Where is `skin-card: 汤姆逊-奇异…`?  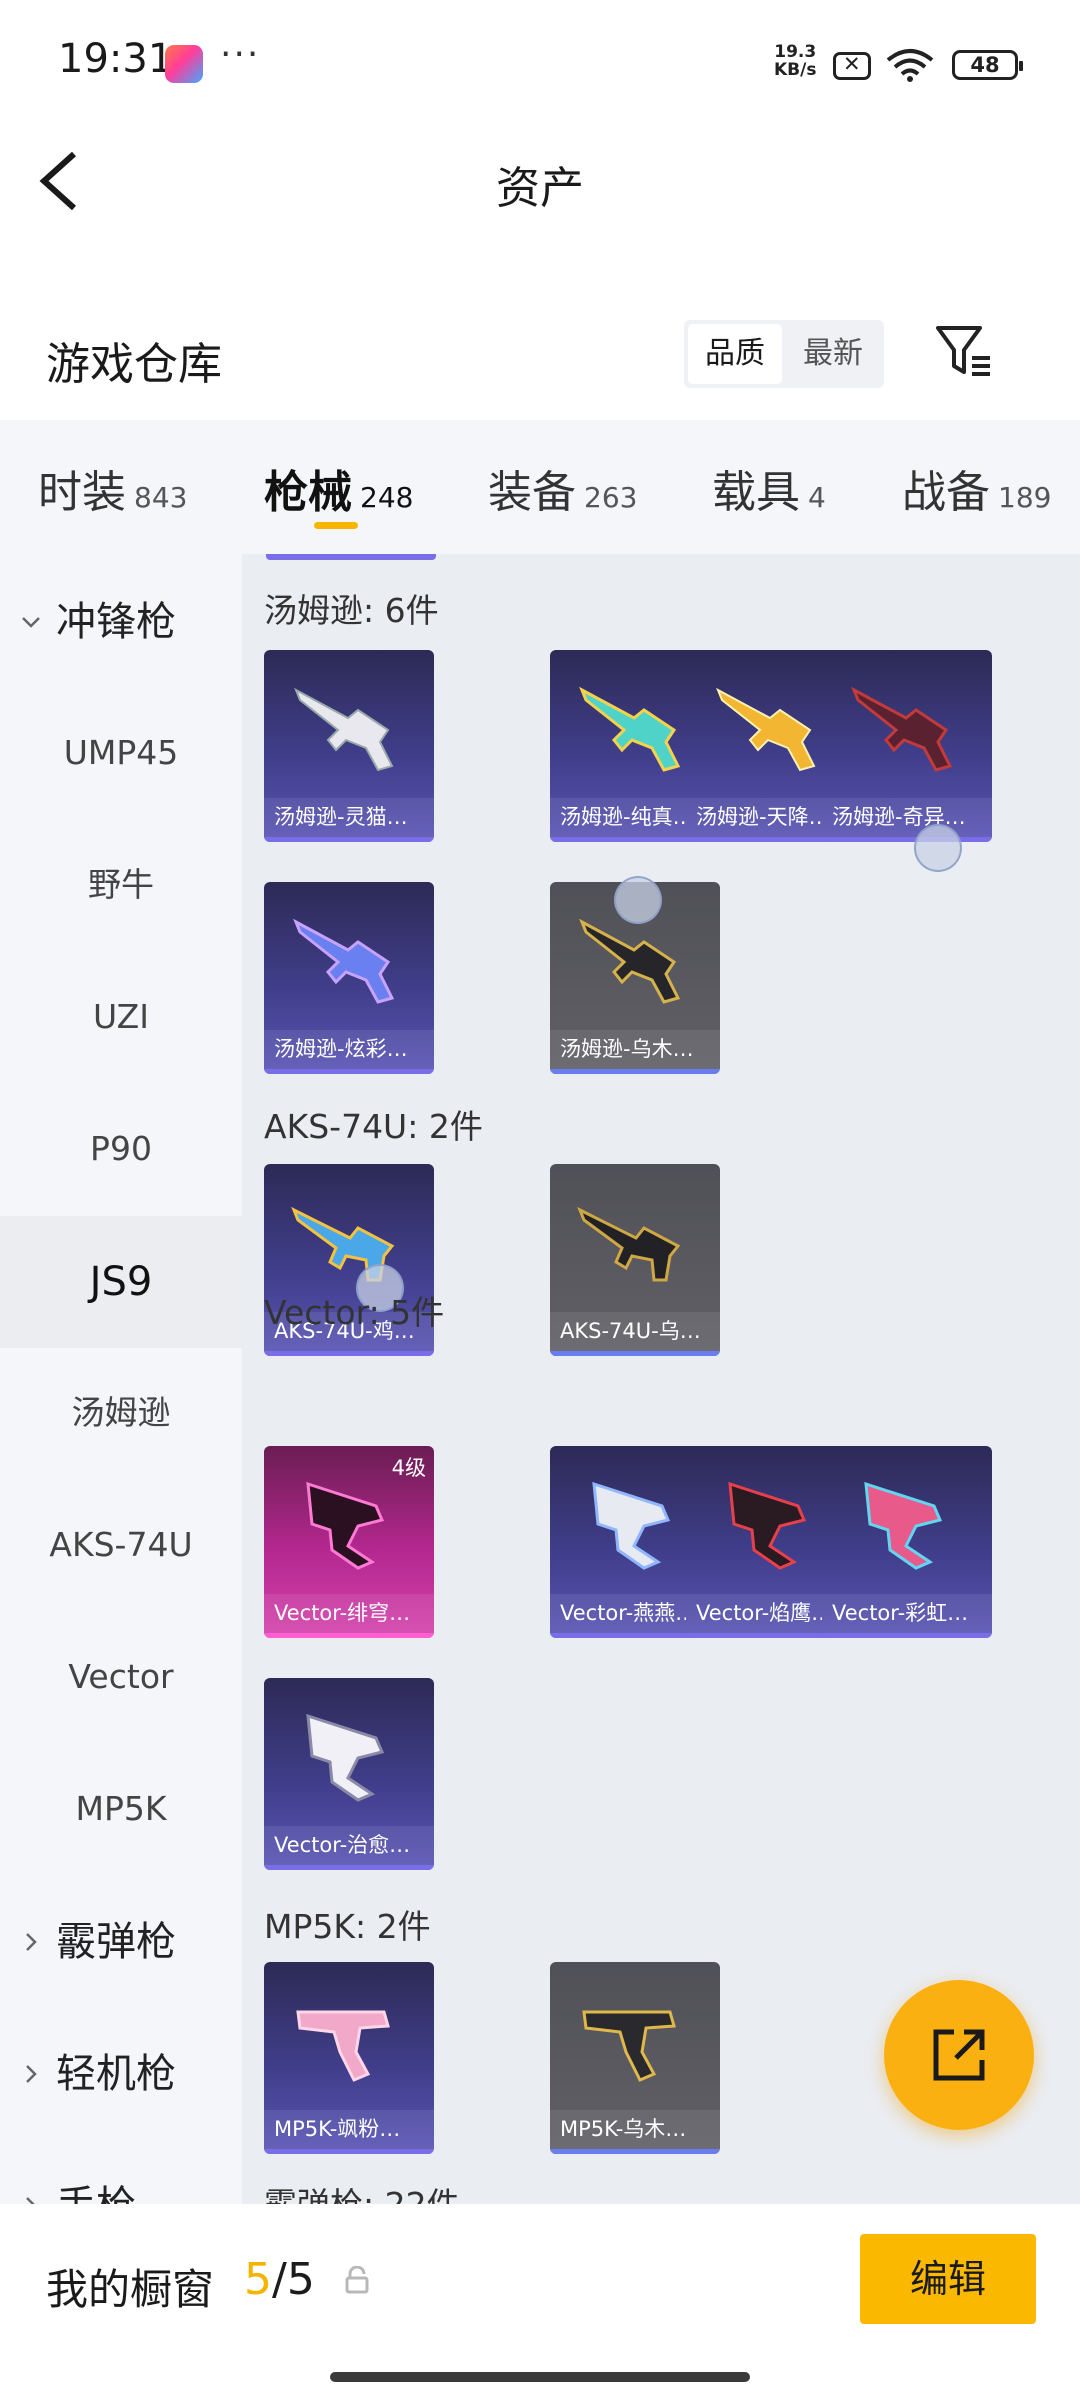
skin-card: 汤姆逊-奇异… is located at coordinates (907, 746).